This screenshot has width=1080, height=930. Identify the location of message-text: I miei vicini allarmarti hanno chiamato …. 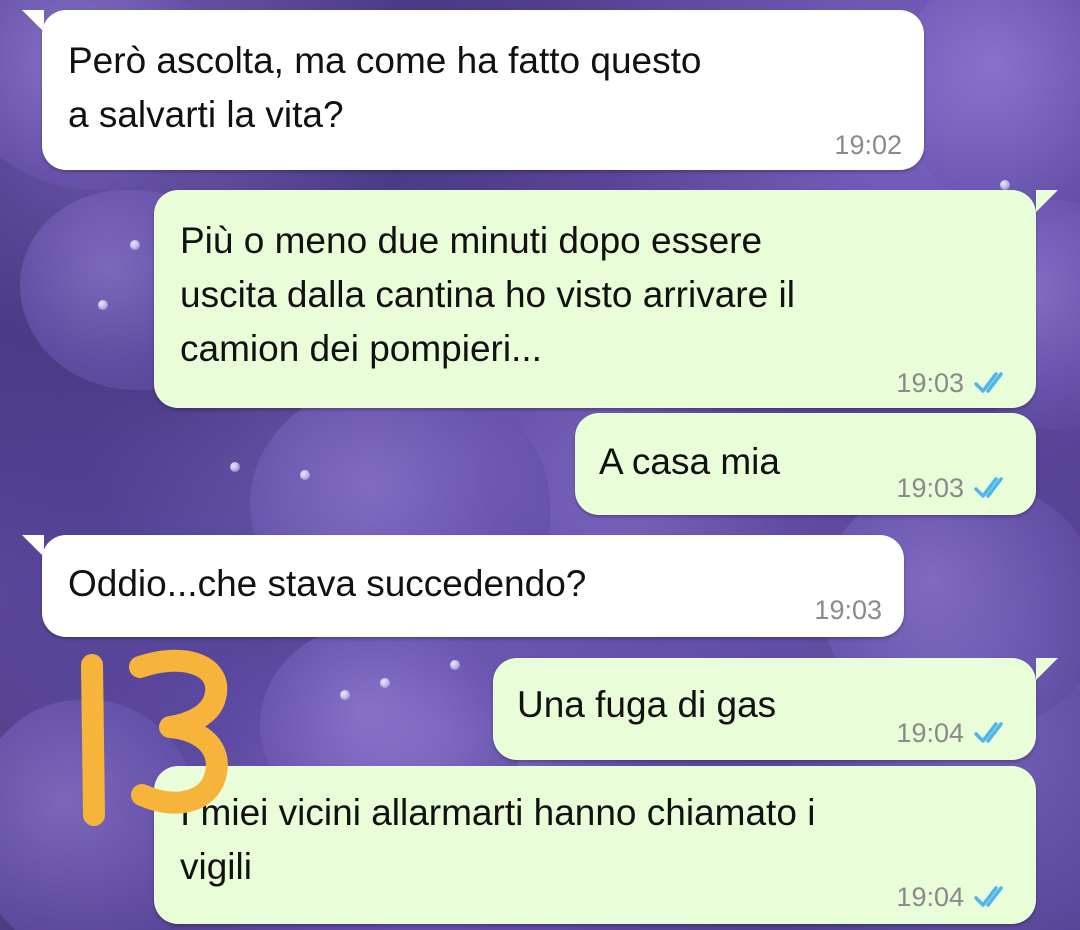
(498, 839).